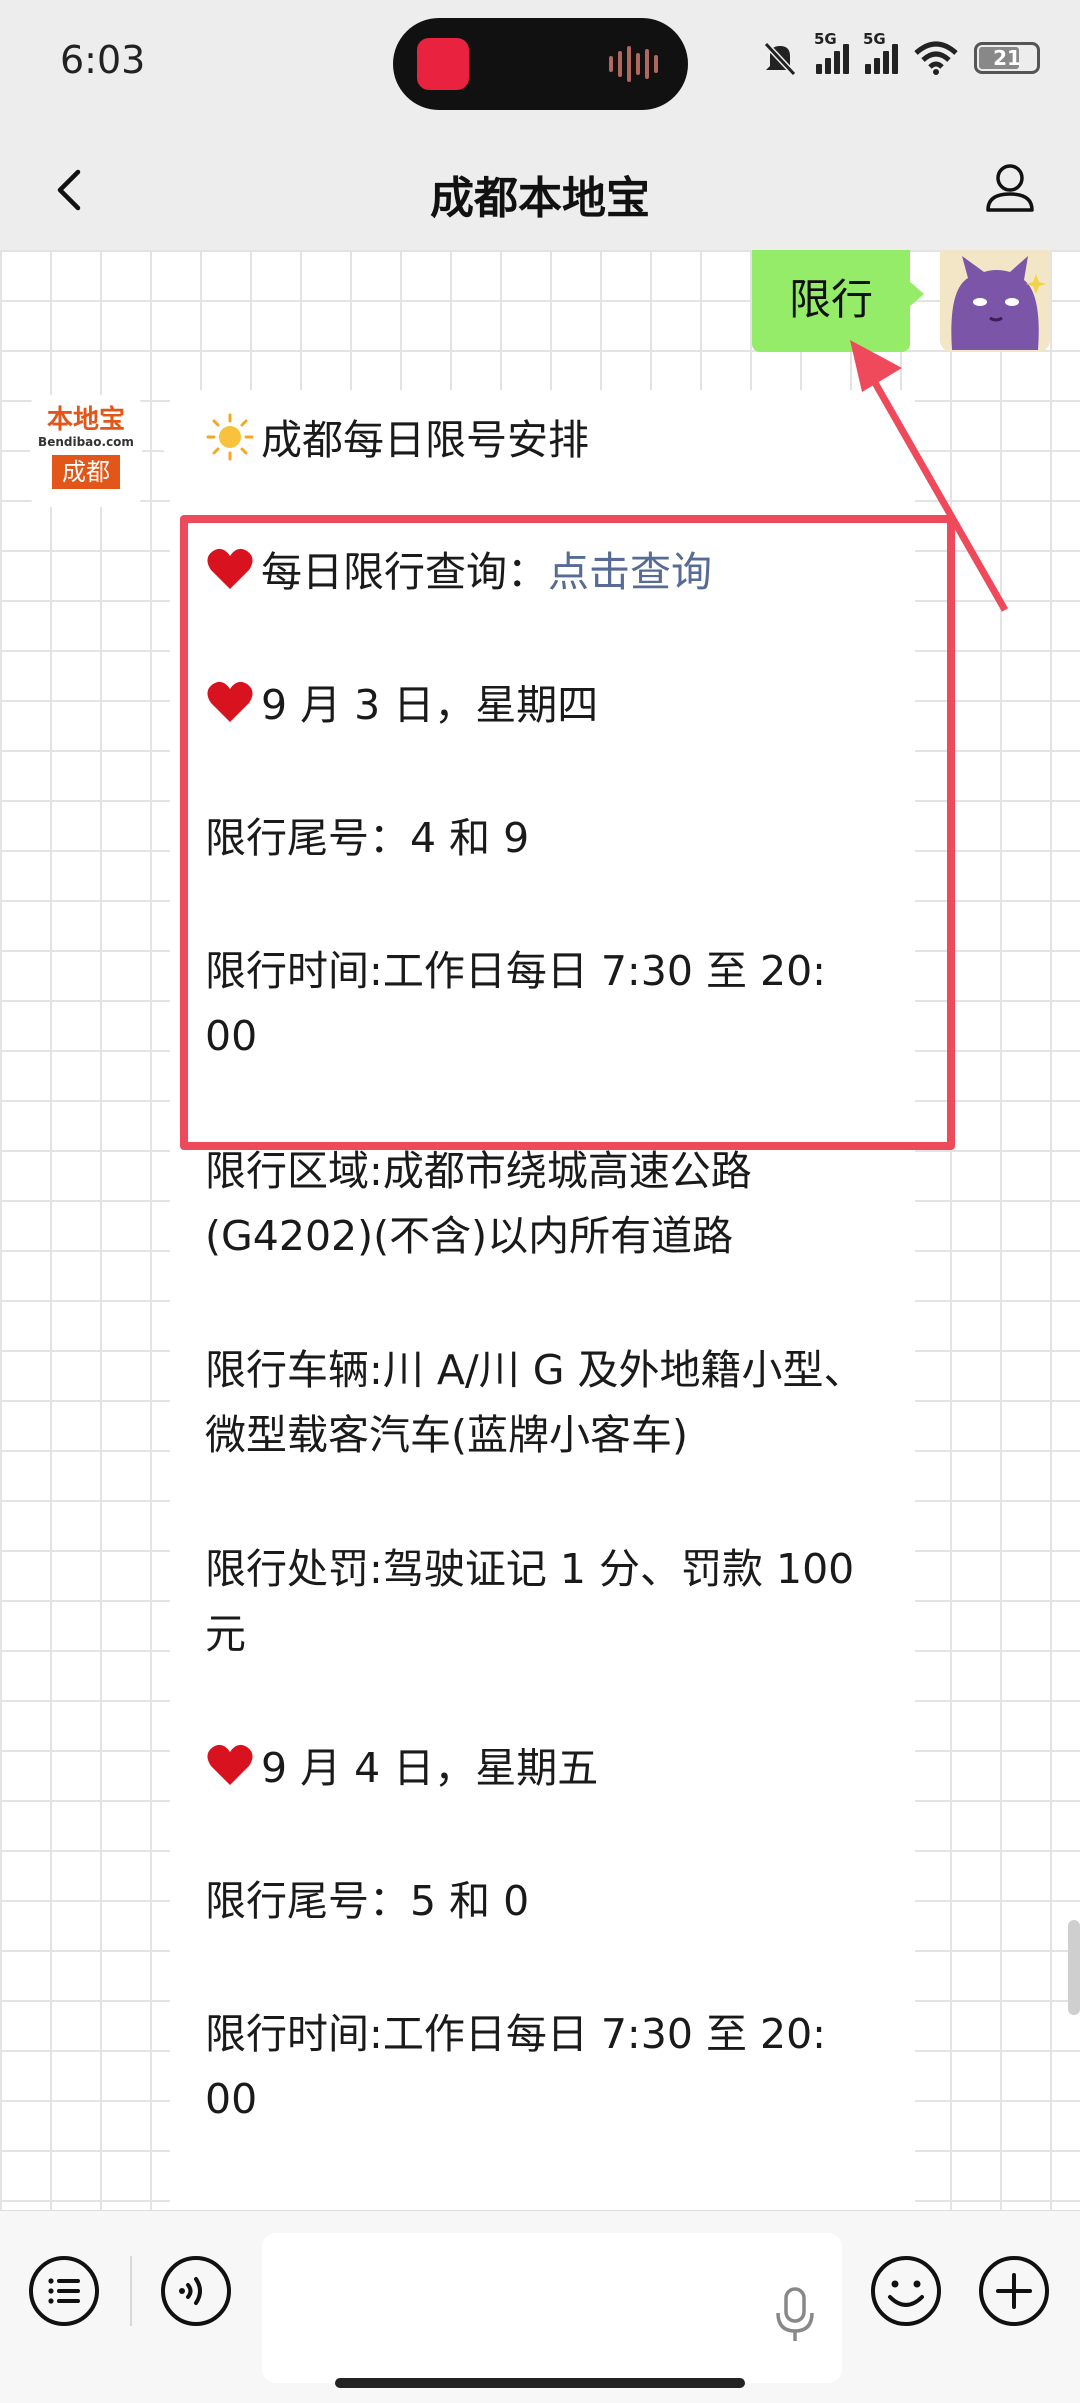 This screenshot has height=2403, width=1080. What do you see at coordinates (906, 2291) in the screenshot?
I see `emoji-button` at bounding box center [906, 2291].